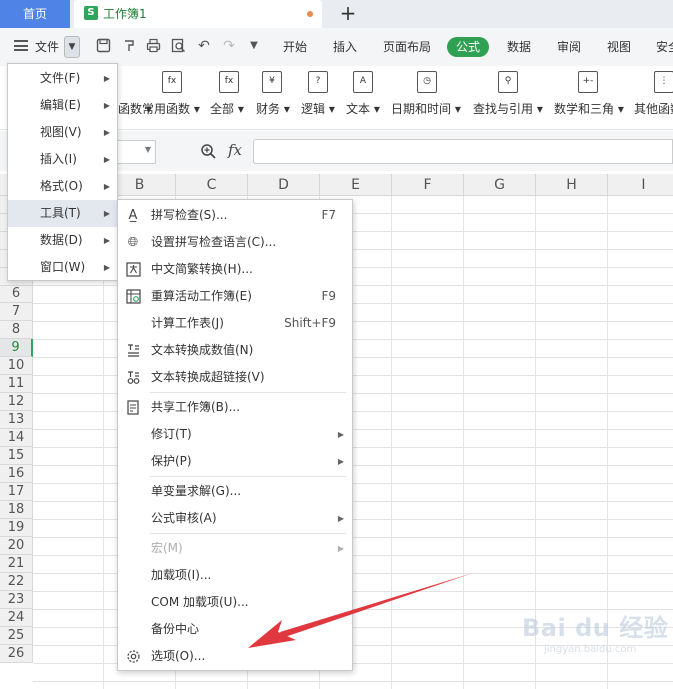 The image size is (673, 689). Describe the element at coordinates (640, 185) in the screenshot. I see `column-header: I` at that location.